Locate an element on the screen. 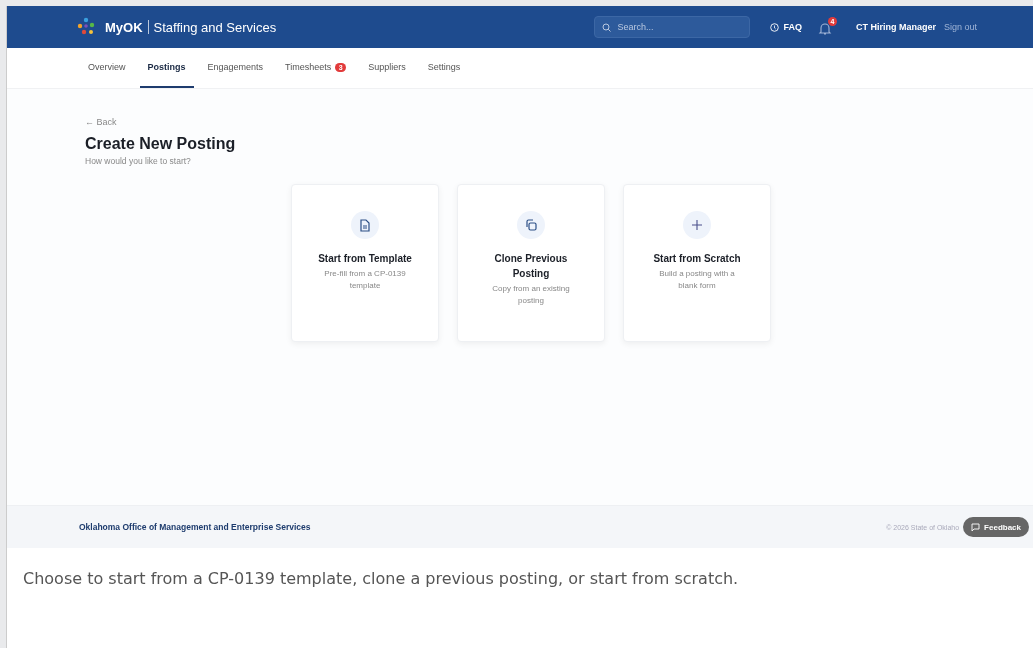 The image size is (1033, 648). user-name: CT Hiring Manager is located at coordinates (895, 27).